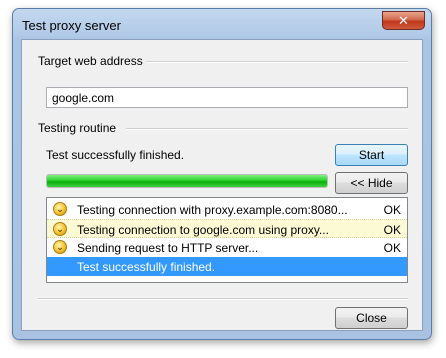  I want to click on target-group-divider, so click(277, 62).